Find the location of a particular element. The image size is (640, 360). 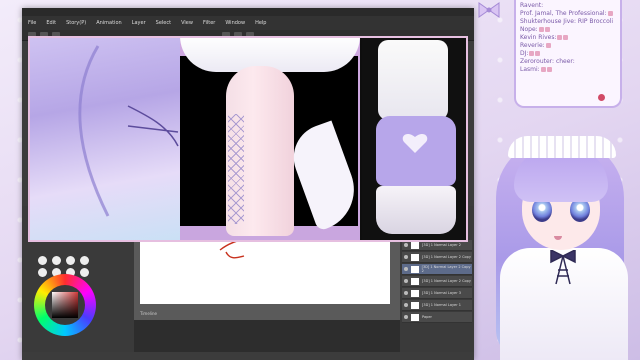

layer-name: Paper is located at coordinates (427, 317).